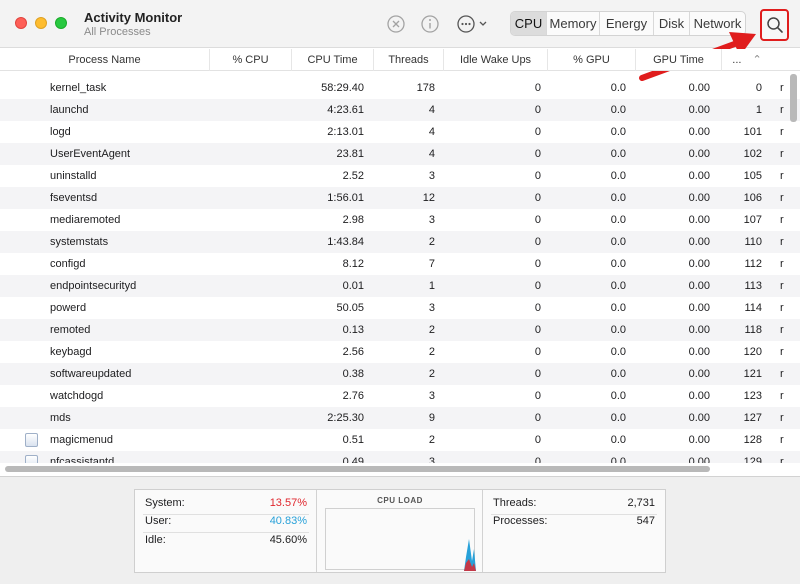  I want to click on process-name: mds, so click(60, 418).